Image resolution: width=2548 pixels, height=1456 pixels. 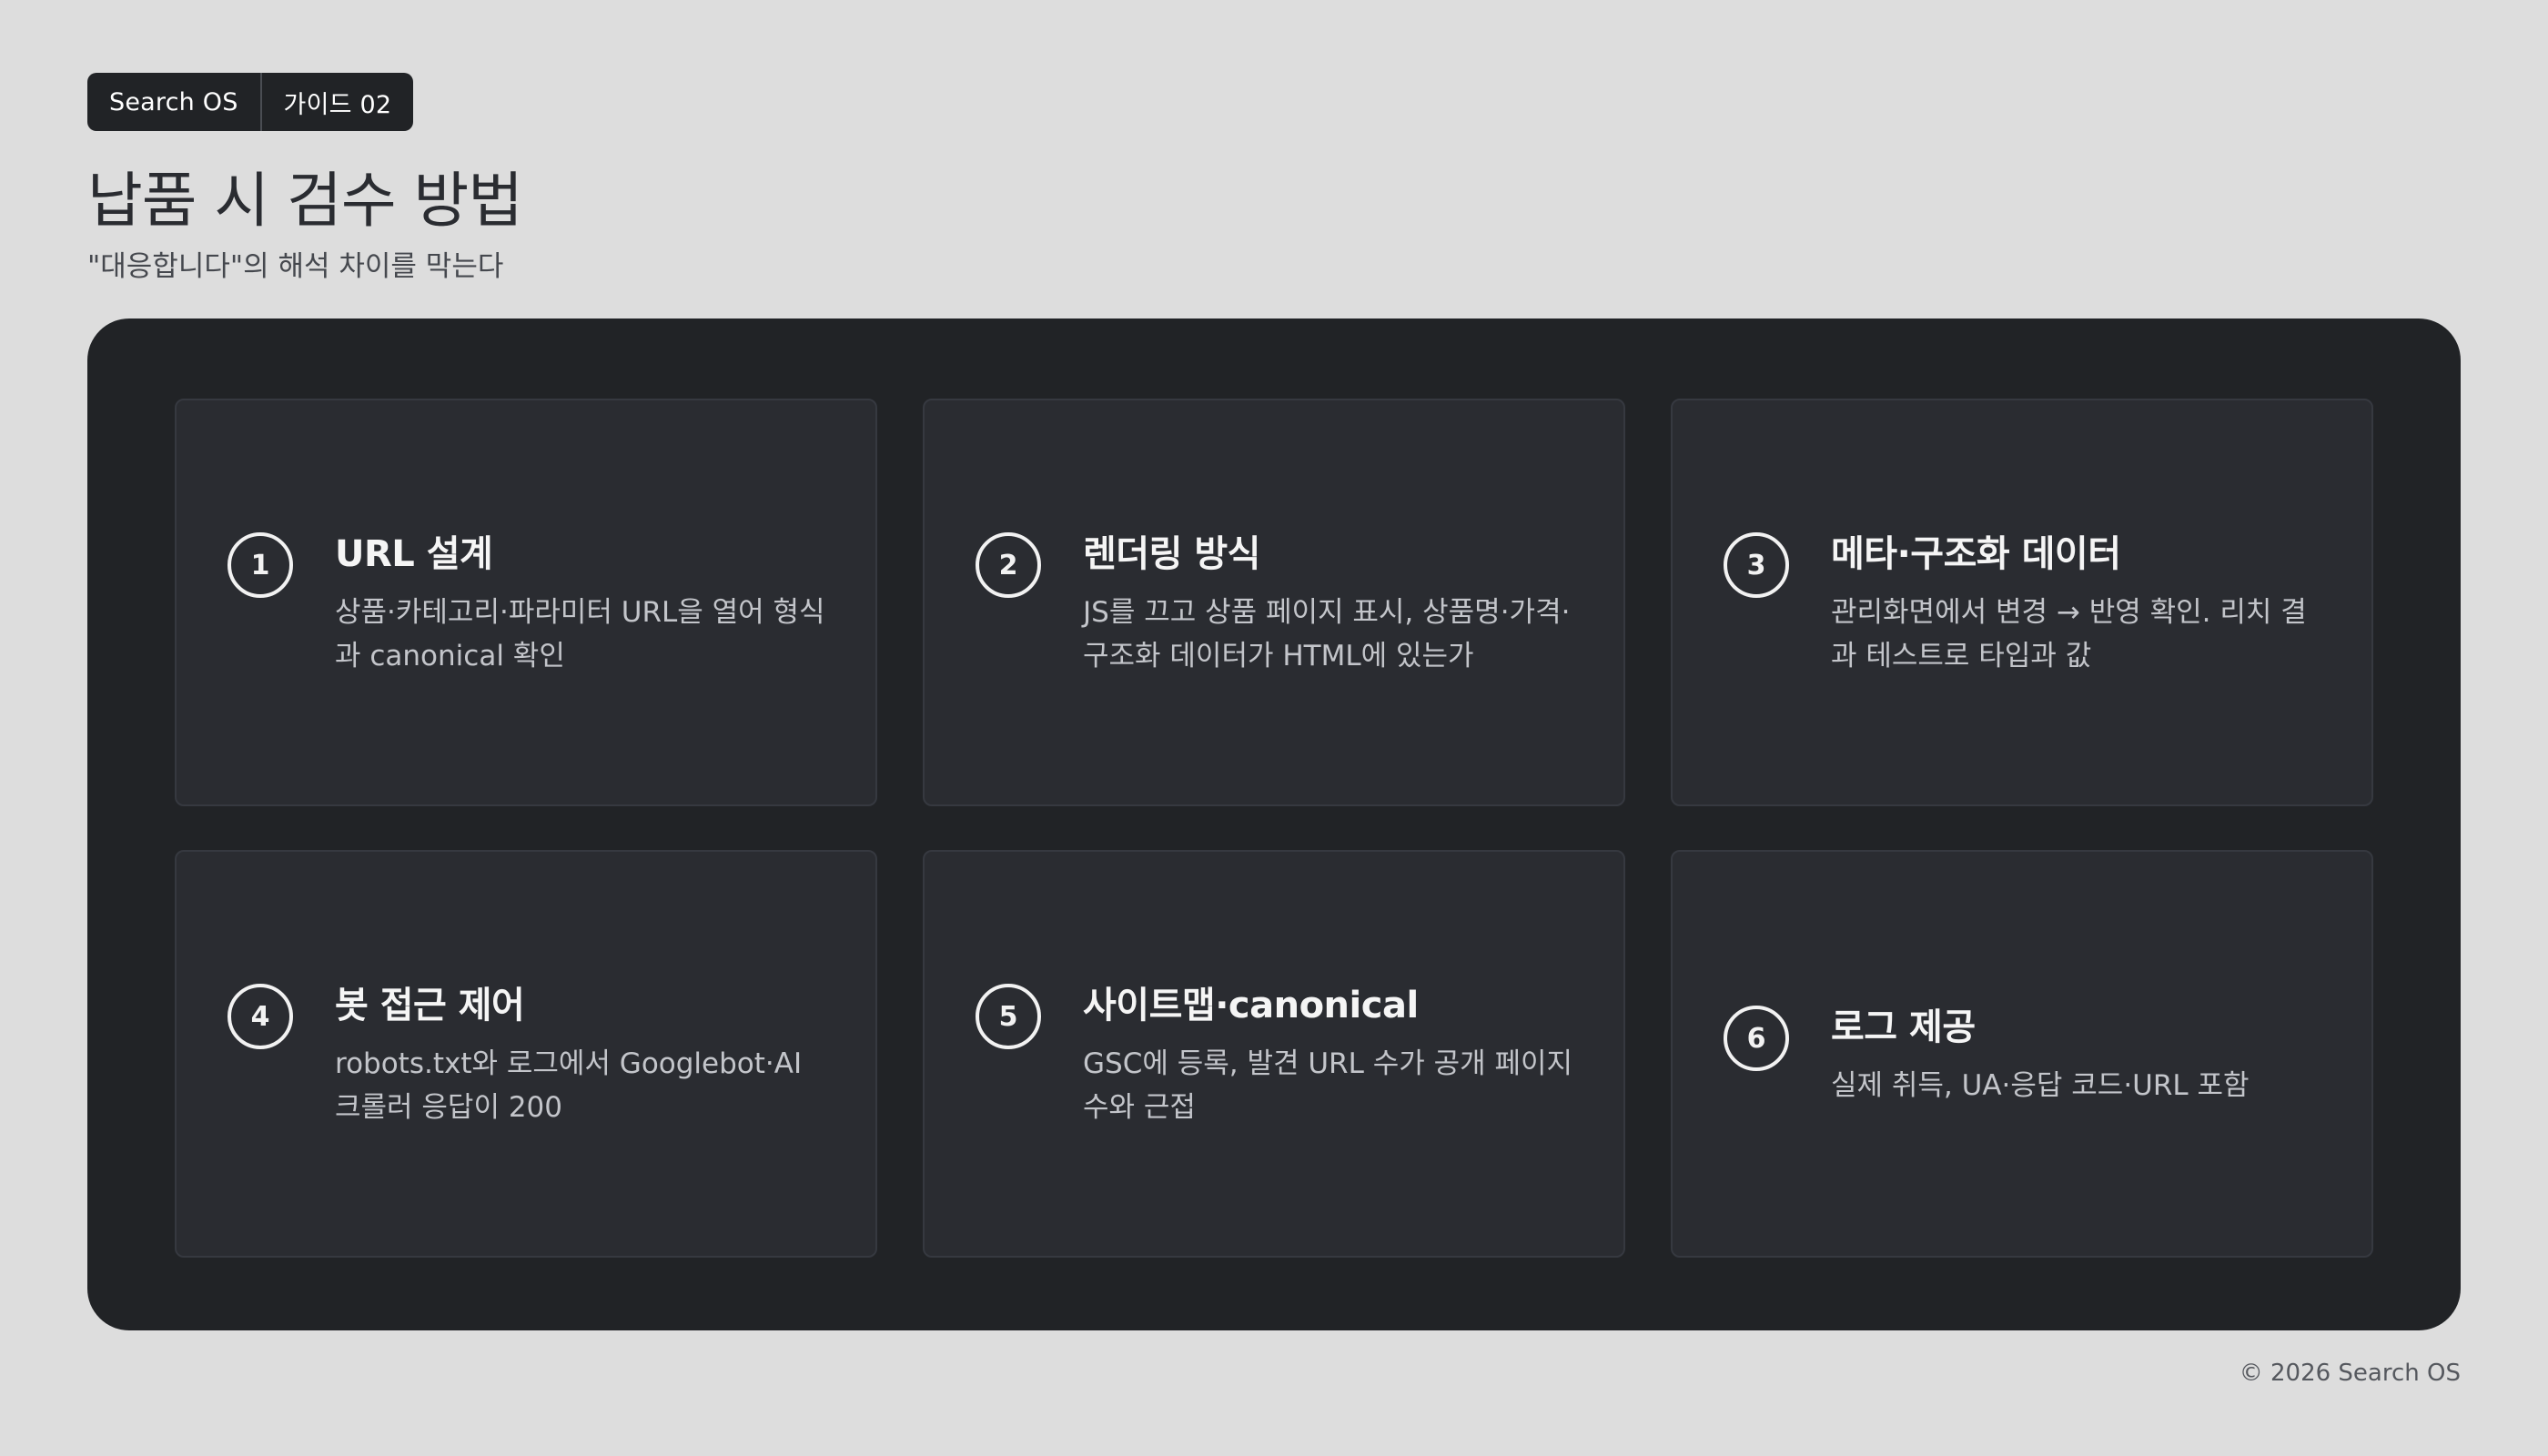 What do you see at coordinates (1904, 1027) in the screenshot?
I see `card-title: 로그 제공` at bounding box center [1904, 1027].